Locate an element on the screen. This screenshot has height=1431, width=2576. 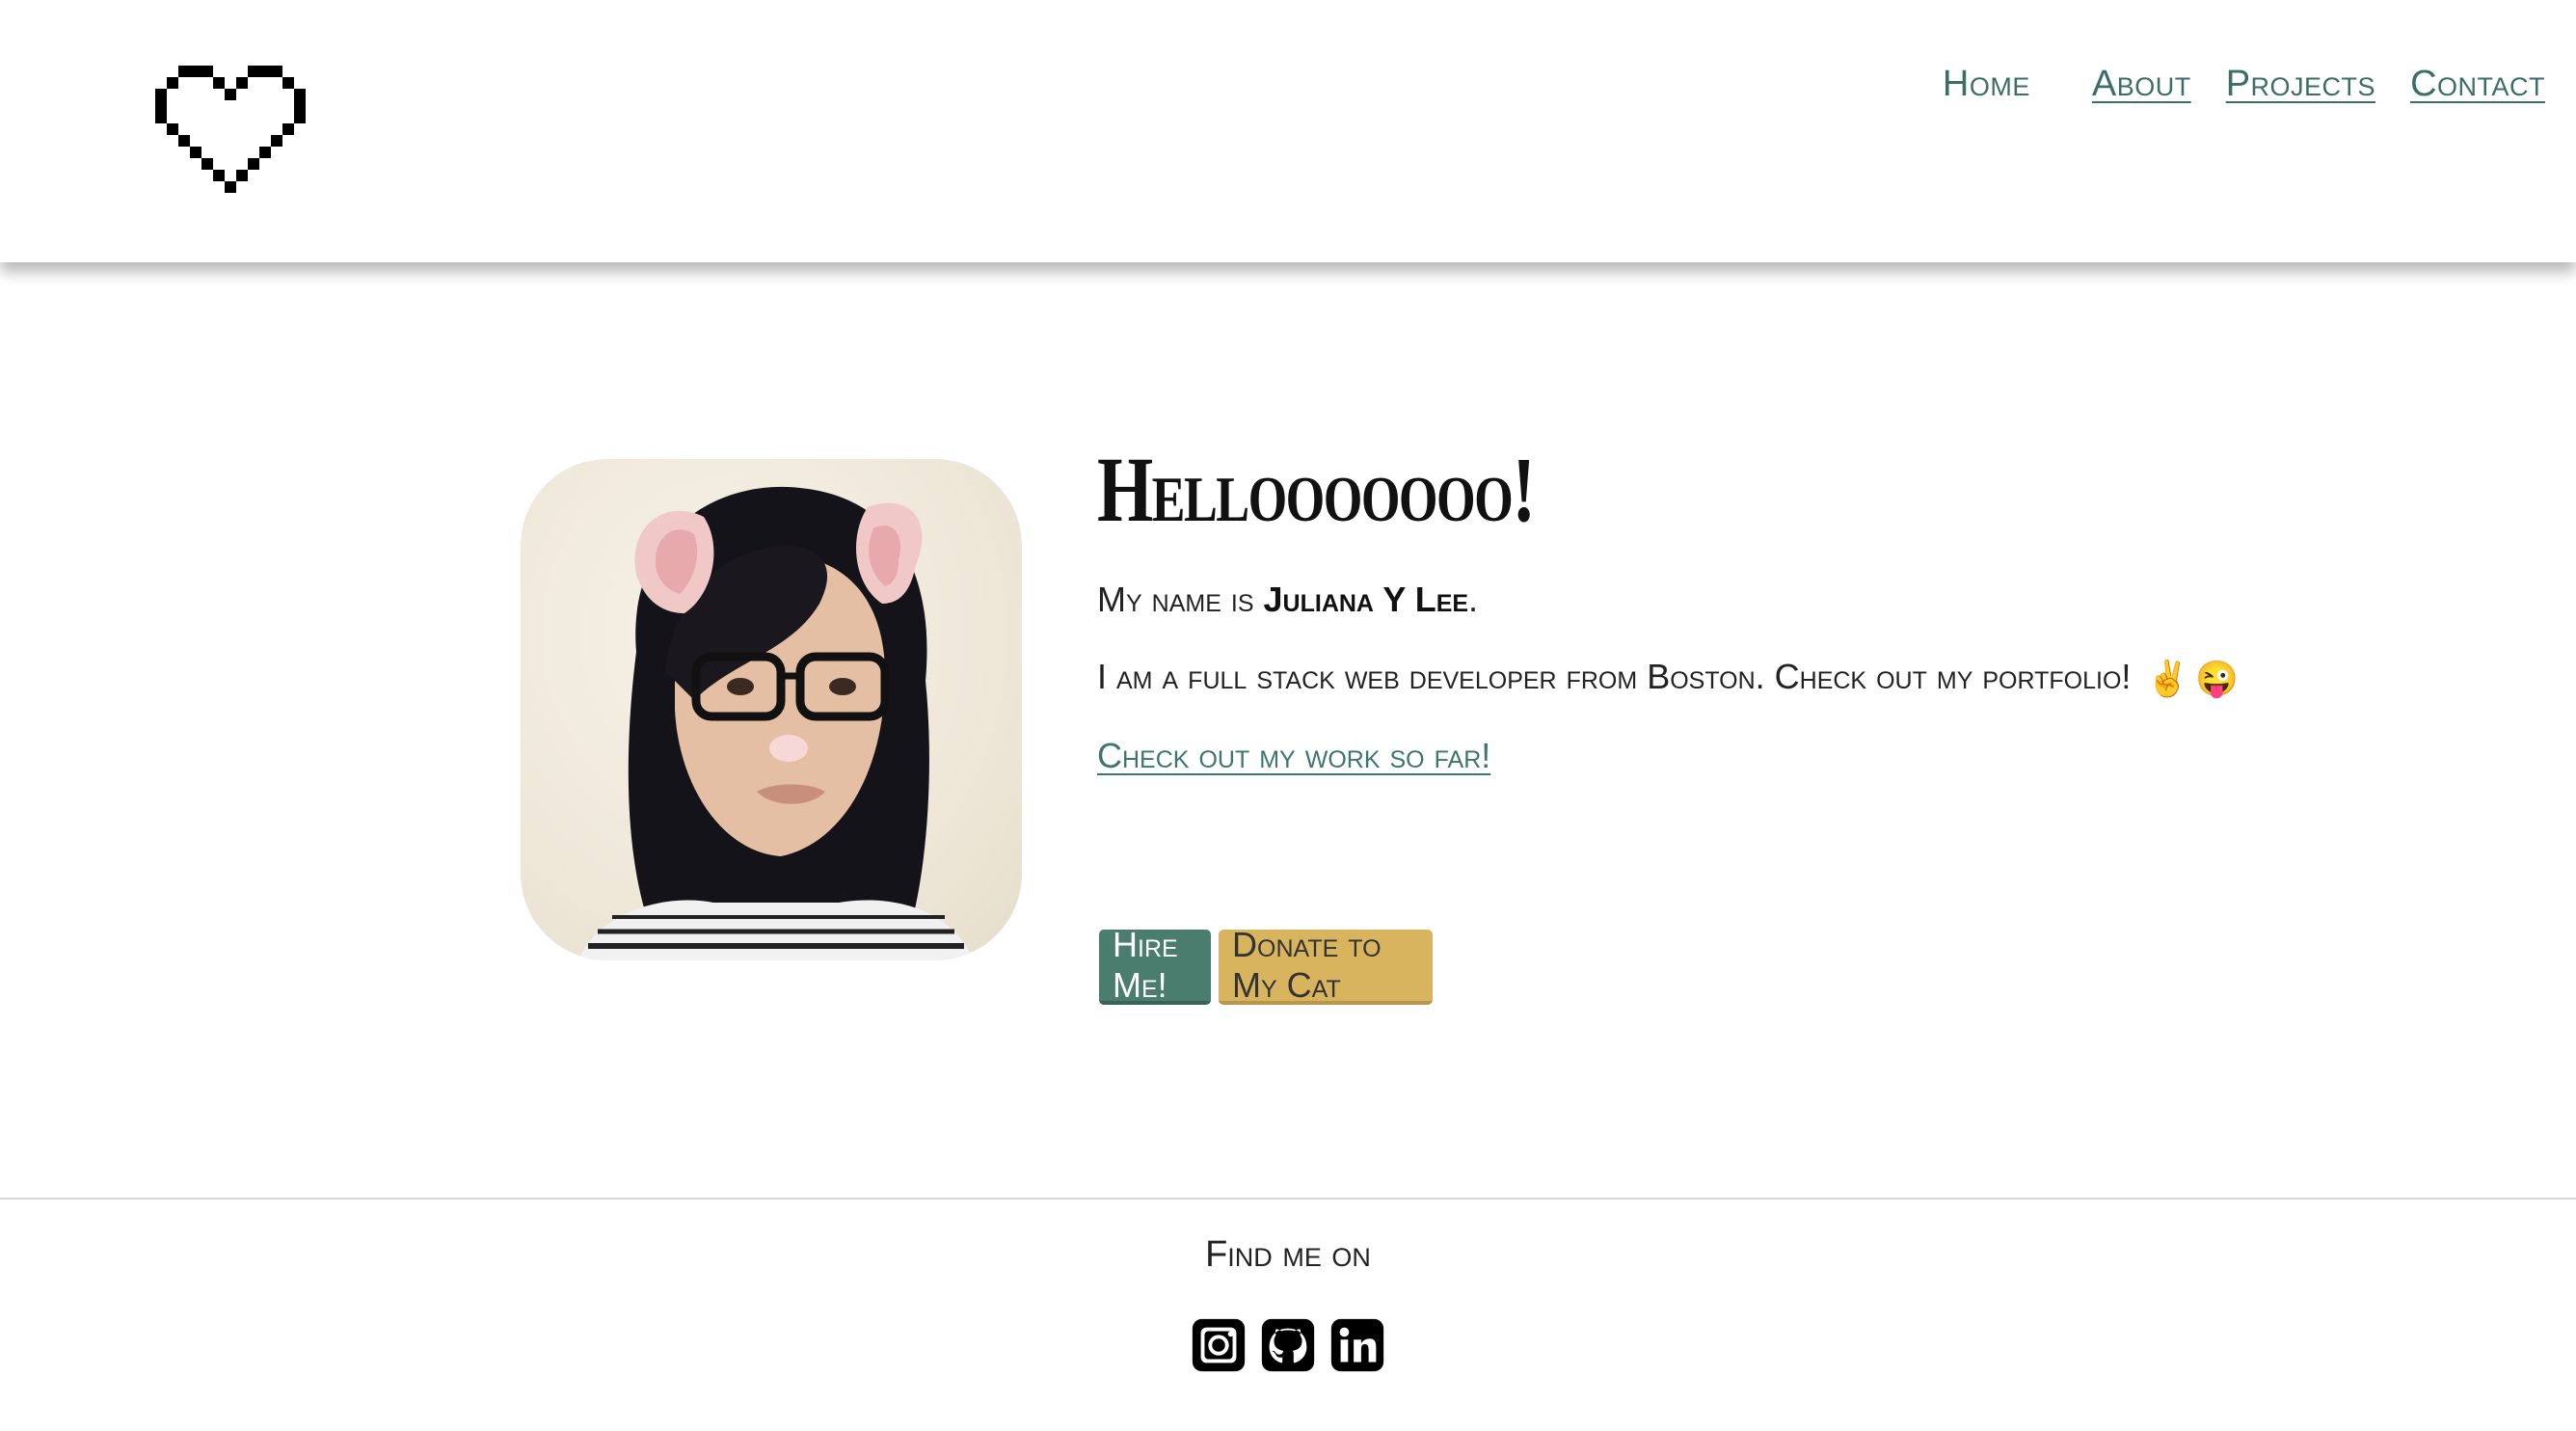
github-icon is located at coordinates (1288, 1345).